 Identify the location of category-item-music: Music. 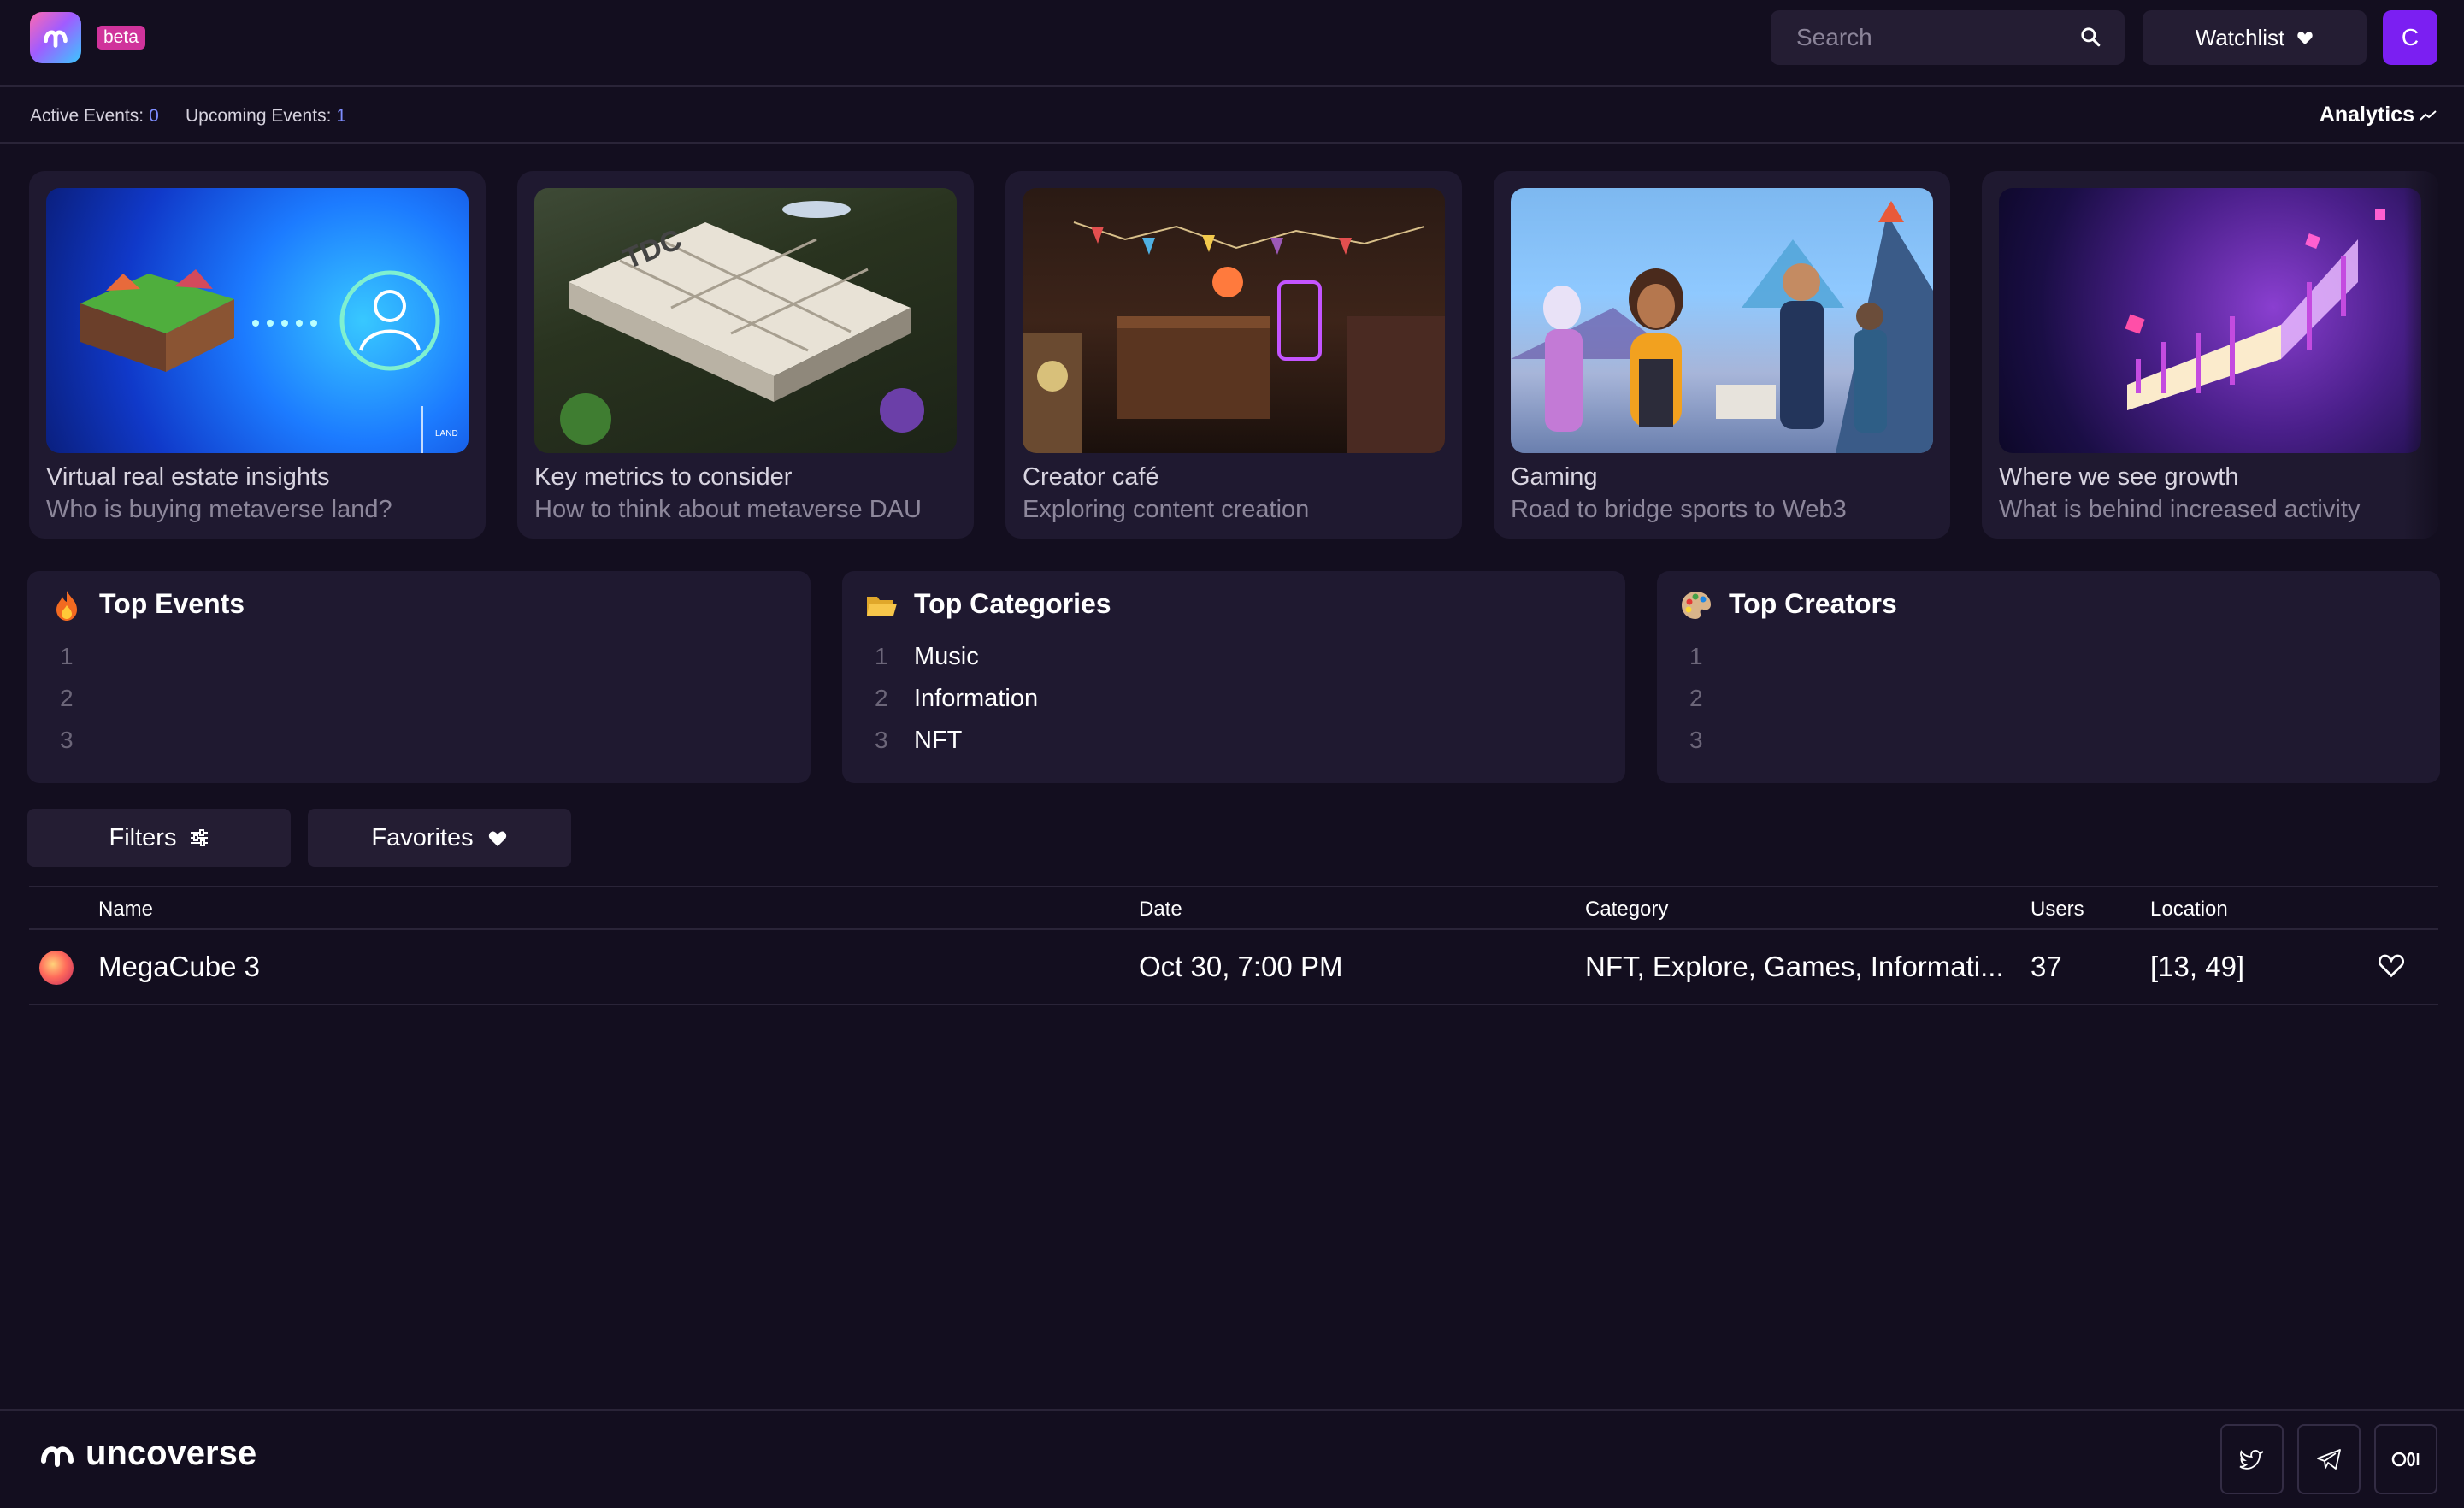
(947, 657).